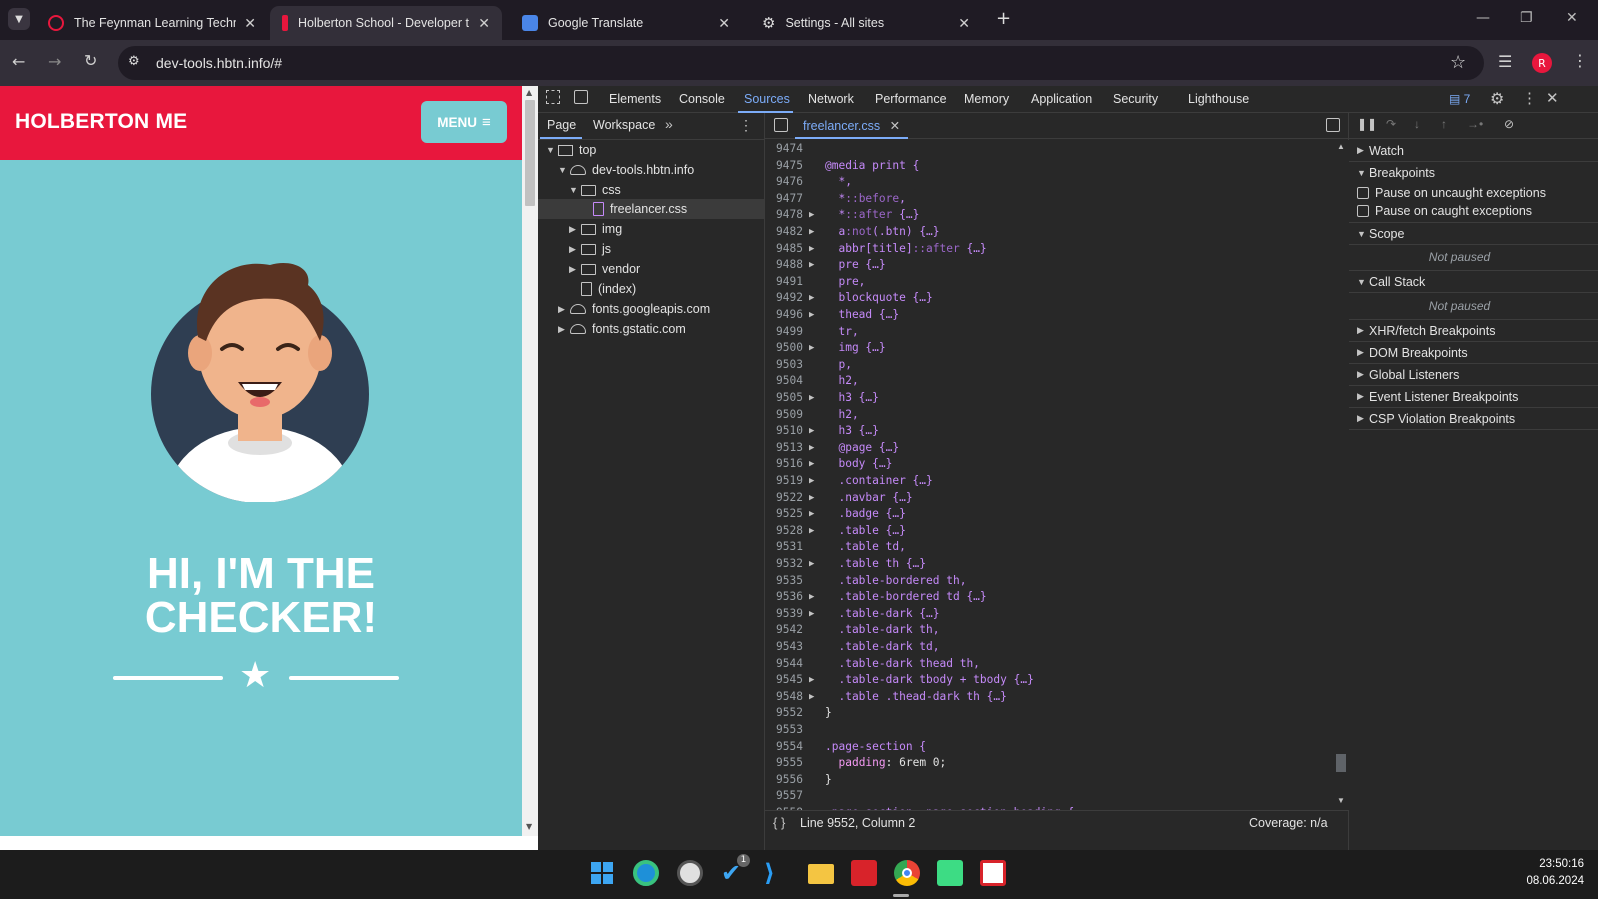 This screenshot has width=1598, height=899. Describe the element at coordinates (1509, 124) in the screenshot. I see `deactivate-breakpoints-icon: ⊘` at that location.